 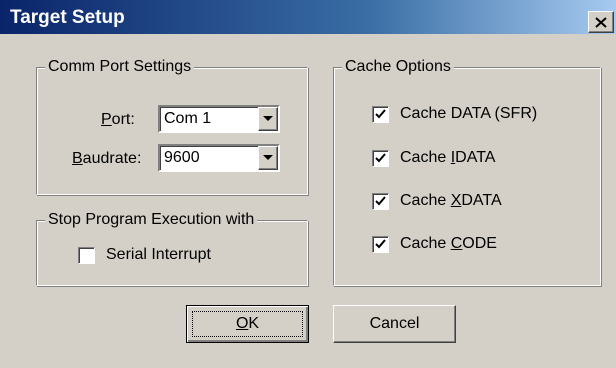 I want to click on port-value: Com 1, so click(x=188, y=118).